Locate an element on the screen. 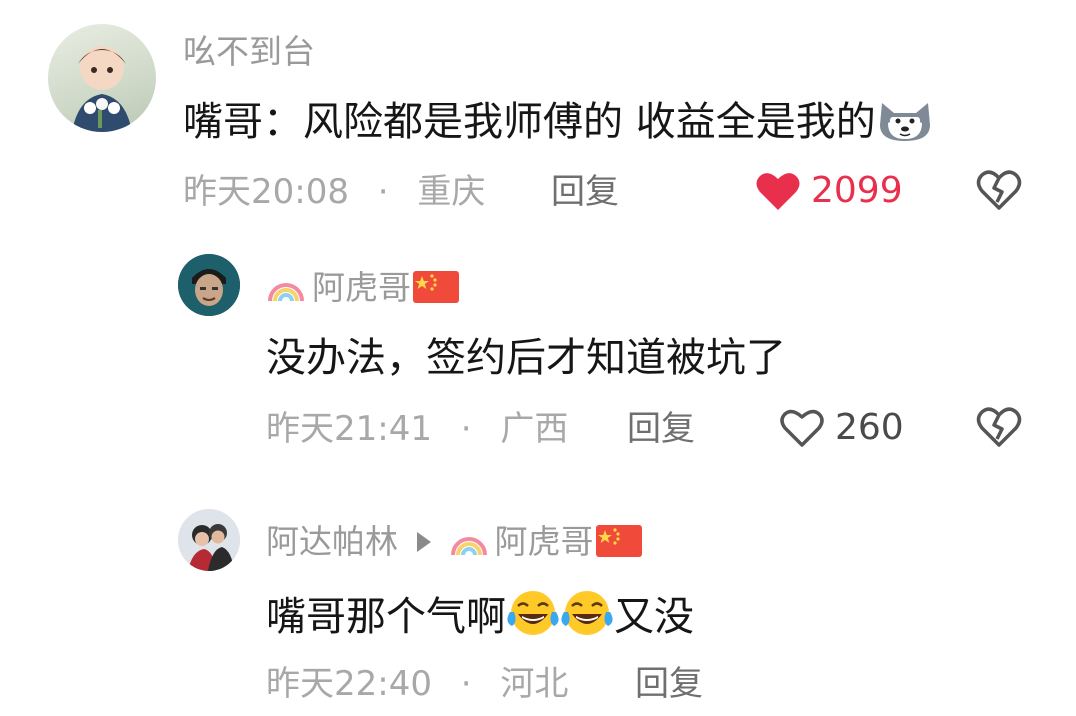 This screenshot has height=716, width=1076. like-count: 260 is located at coordinates (869, 427).